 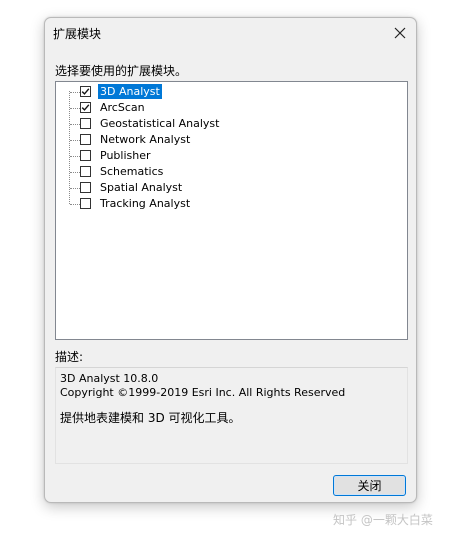 What do you see at coordinates (181, 108) in the screenshot?
I see `extension-item-arcscan: ArcScan` at bounding box center [181, 108].